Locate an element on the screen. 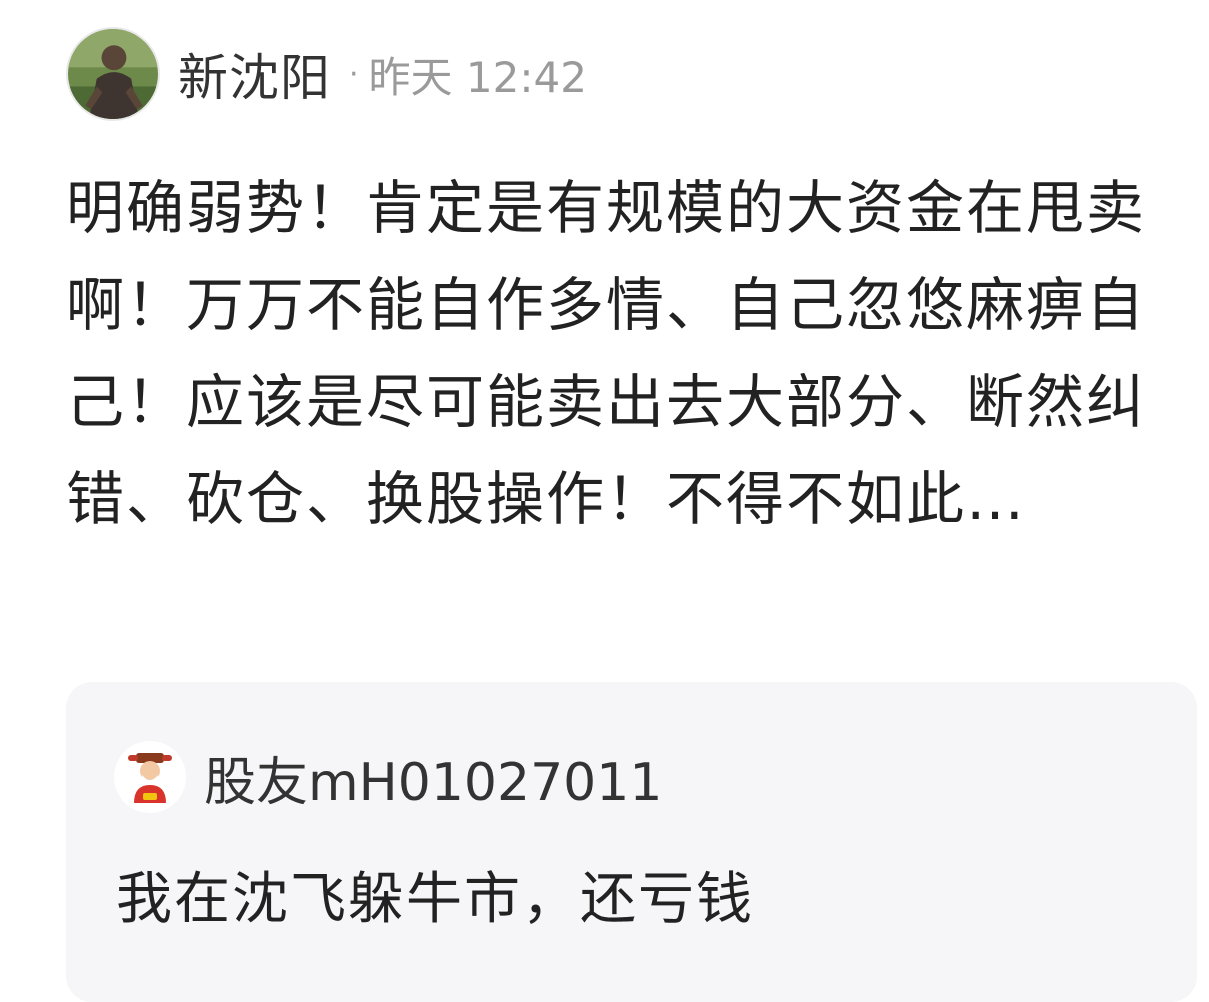  post-time: 昨天 12:42 is located at coordinates (477, 77).